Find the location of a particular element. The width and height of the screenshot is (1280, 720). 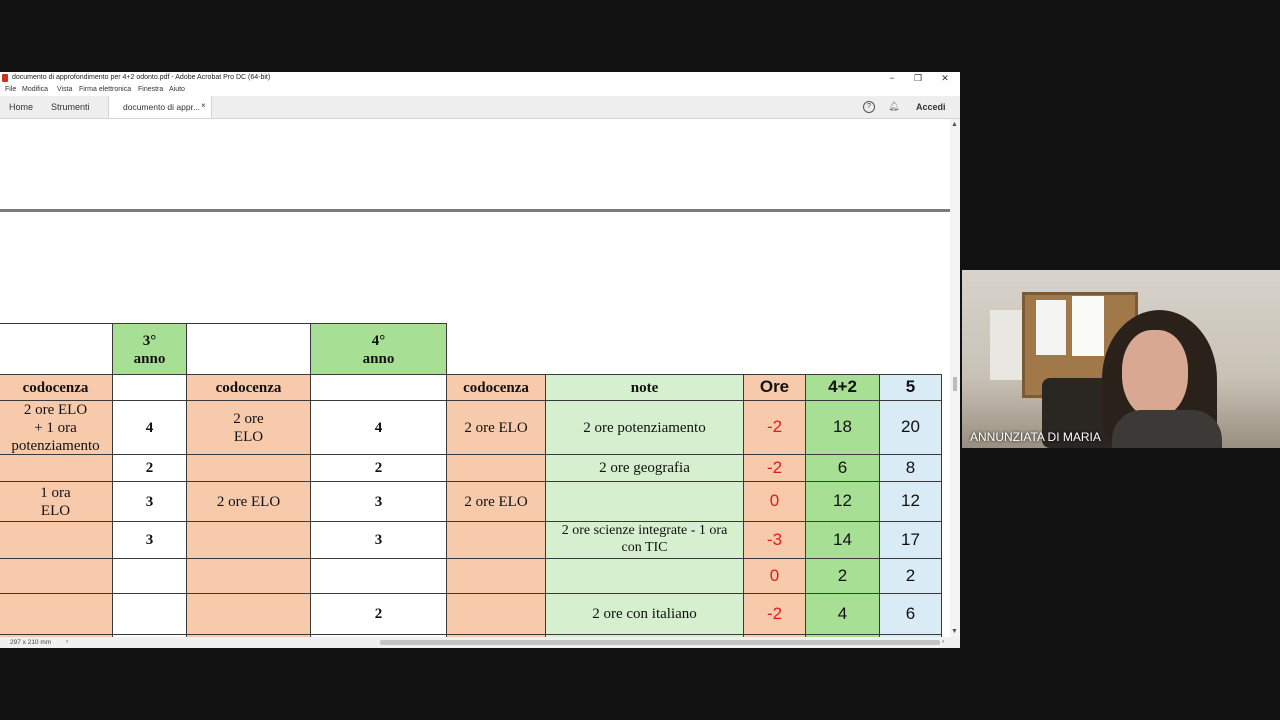

year-3-degree: 3° is located at coordinates (149, 340).